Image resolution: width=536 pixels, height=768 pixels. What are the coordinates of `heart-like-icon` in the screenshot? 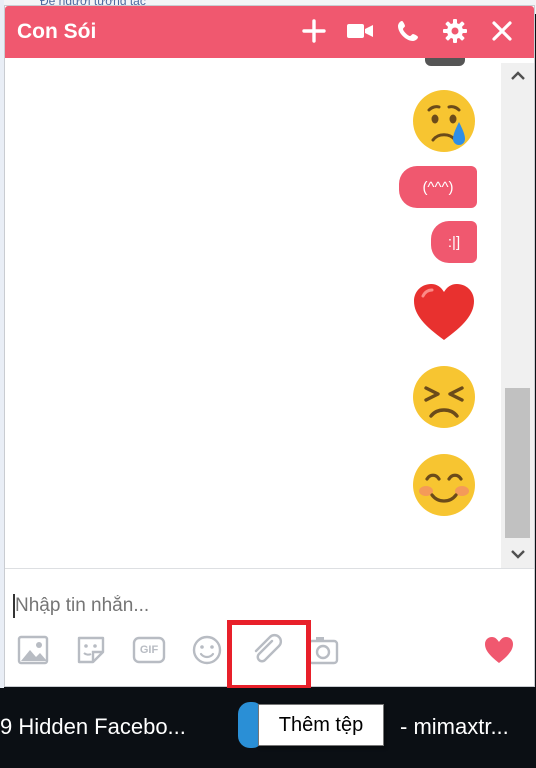 It's located at (499, 650).